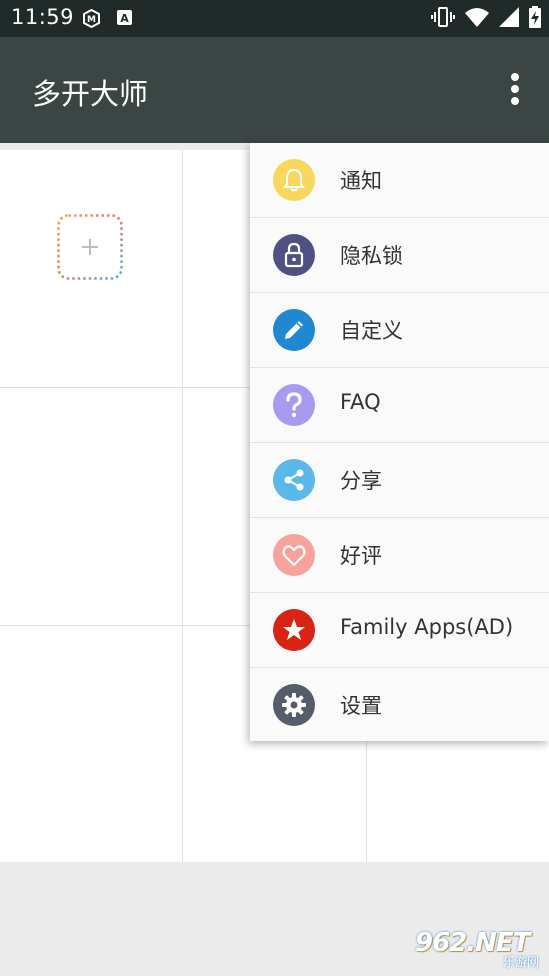 This screenshot has height=976, width=549. What do you see at coordinates (477, 19) in the screenshot?
I see `wifi-icon` at bounding box center [477, 19].